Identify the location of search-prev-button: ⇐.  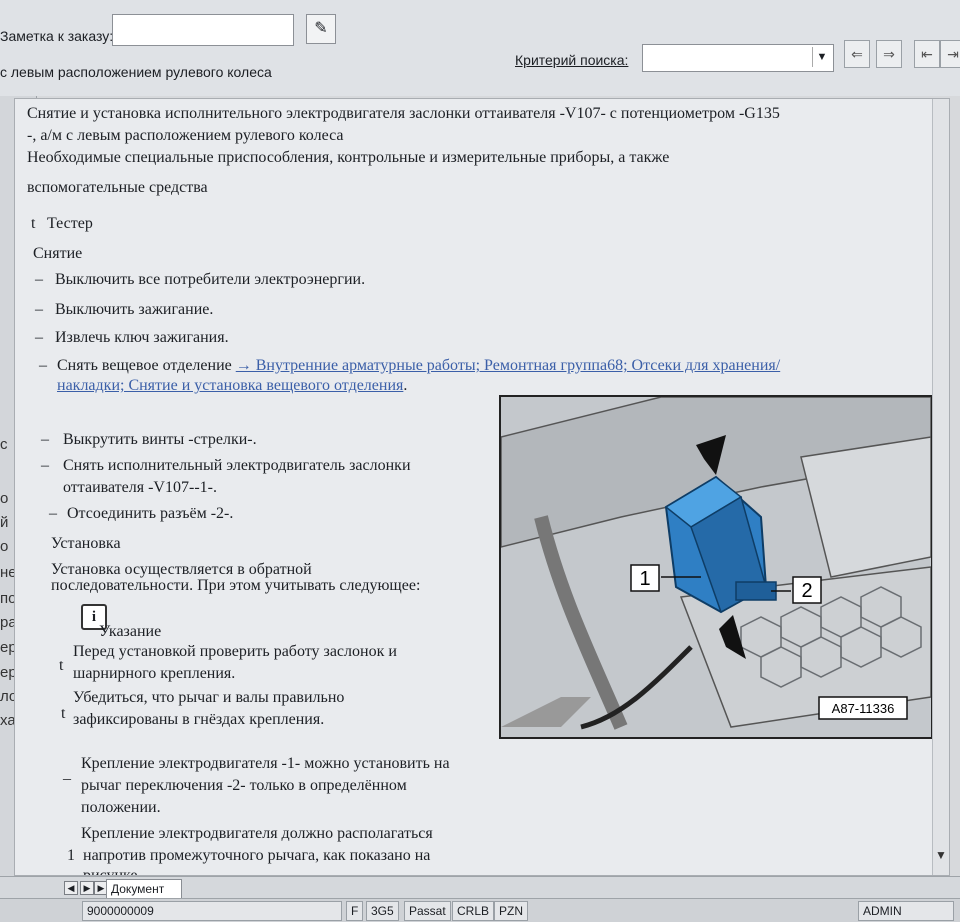
(857, 54).